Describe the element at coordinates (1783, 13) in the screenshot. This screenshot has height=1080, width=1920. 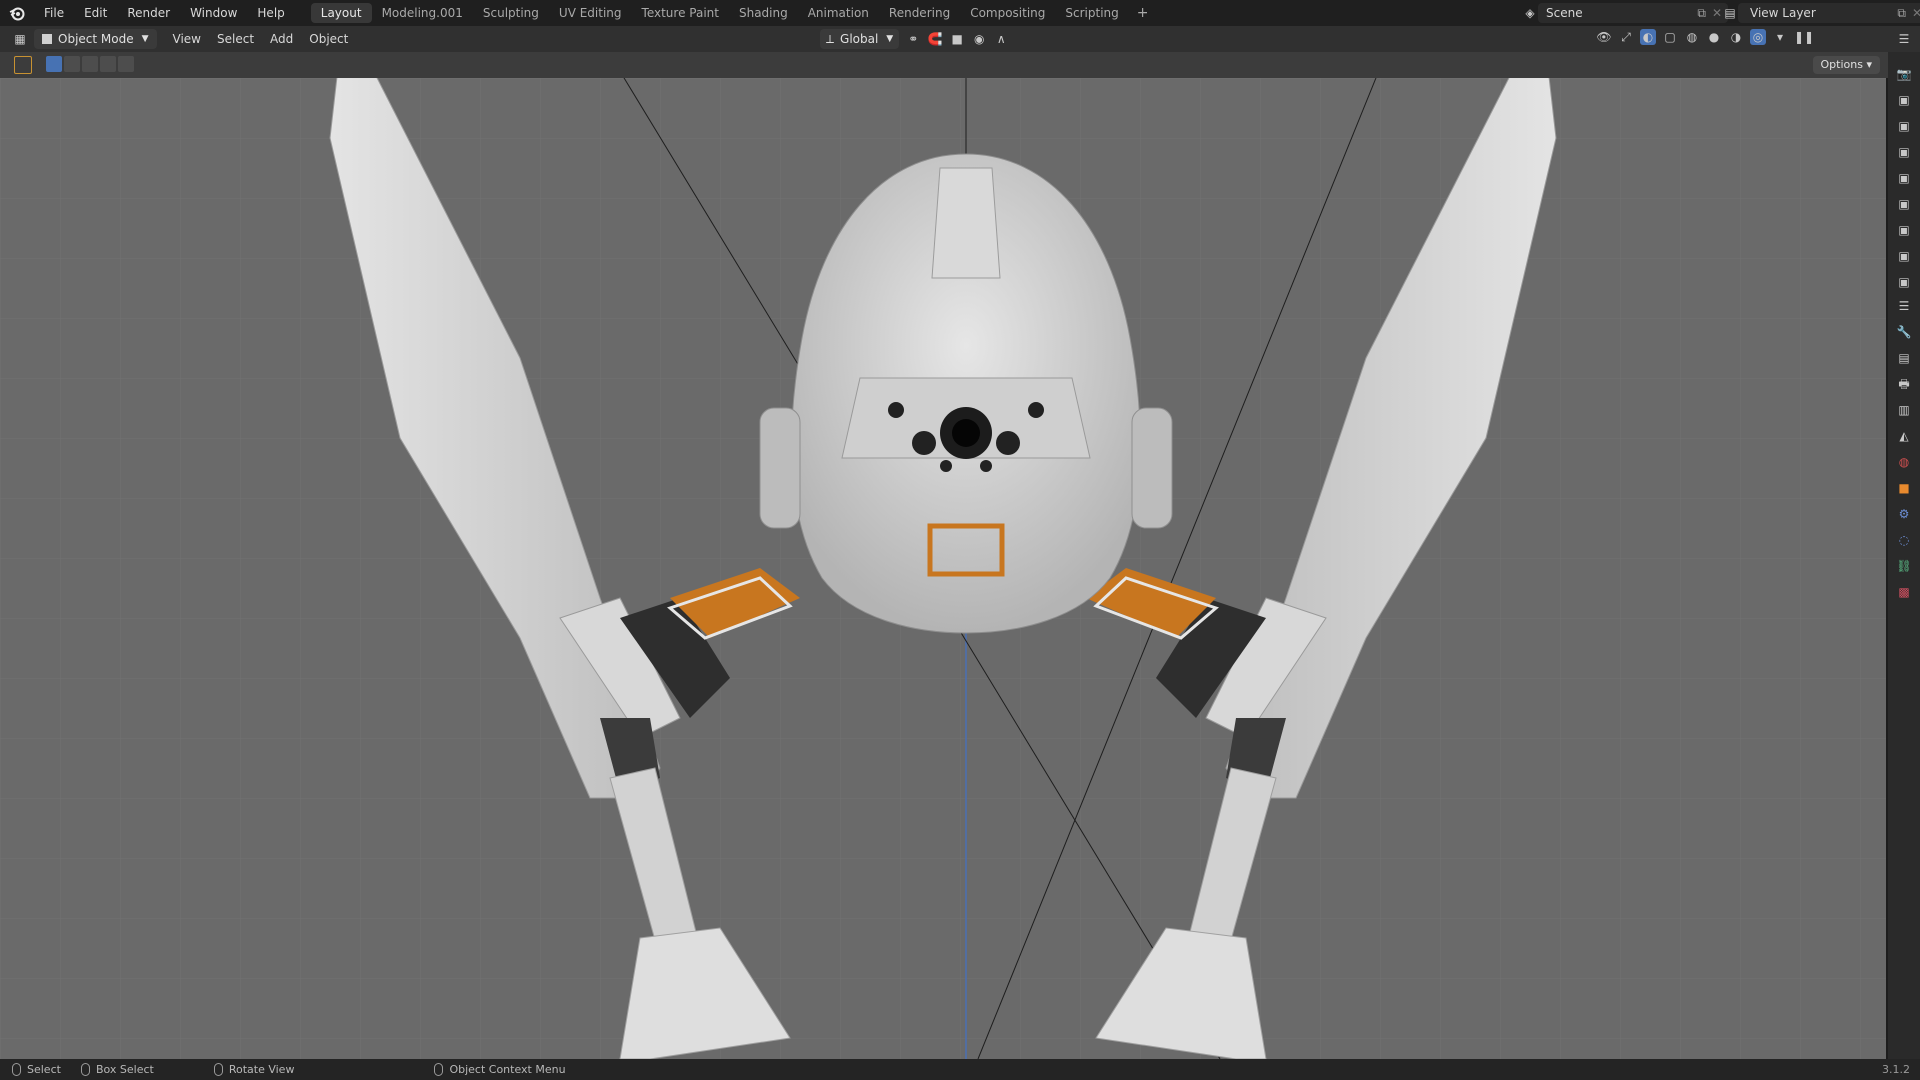
I see `view-layer-label: View Layer` at that location.